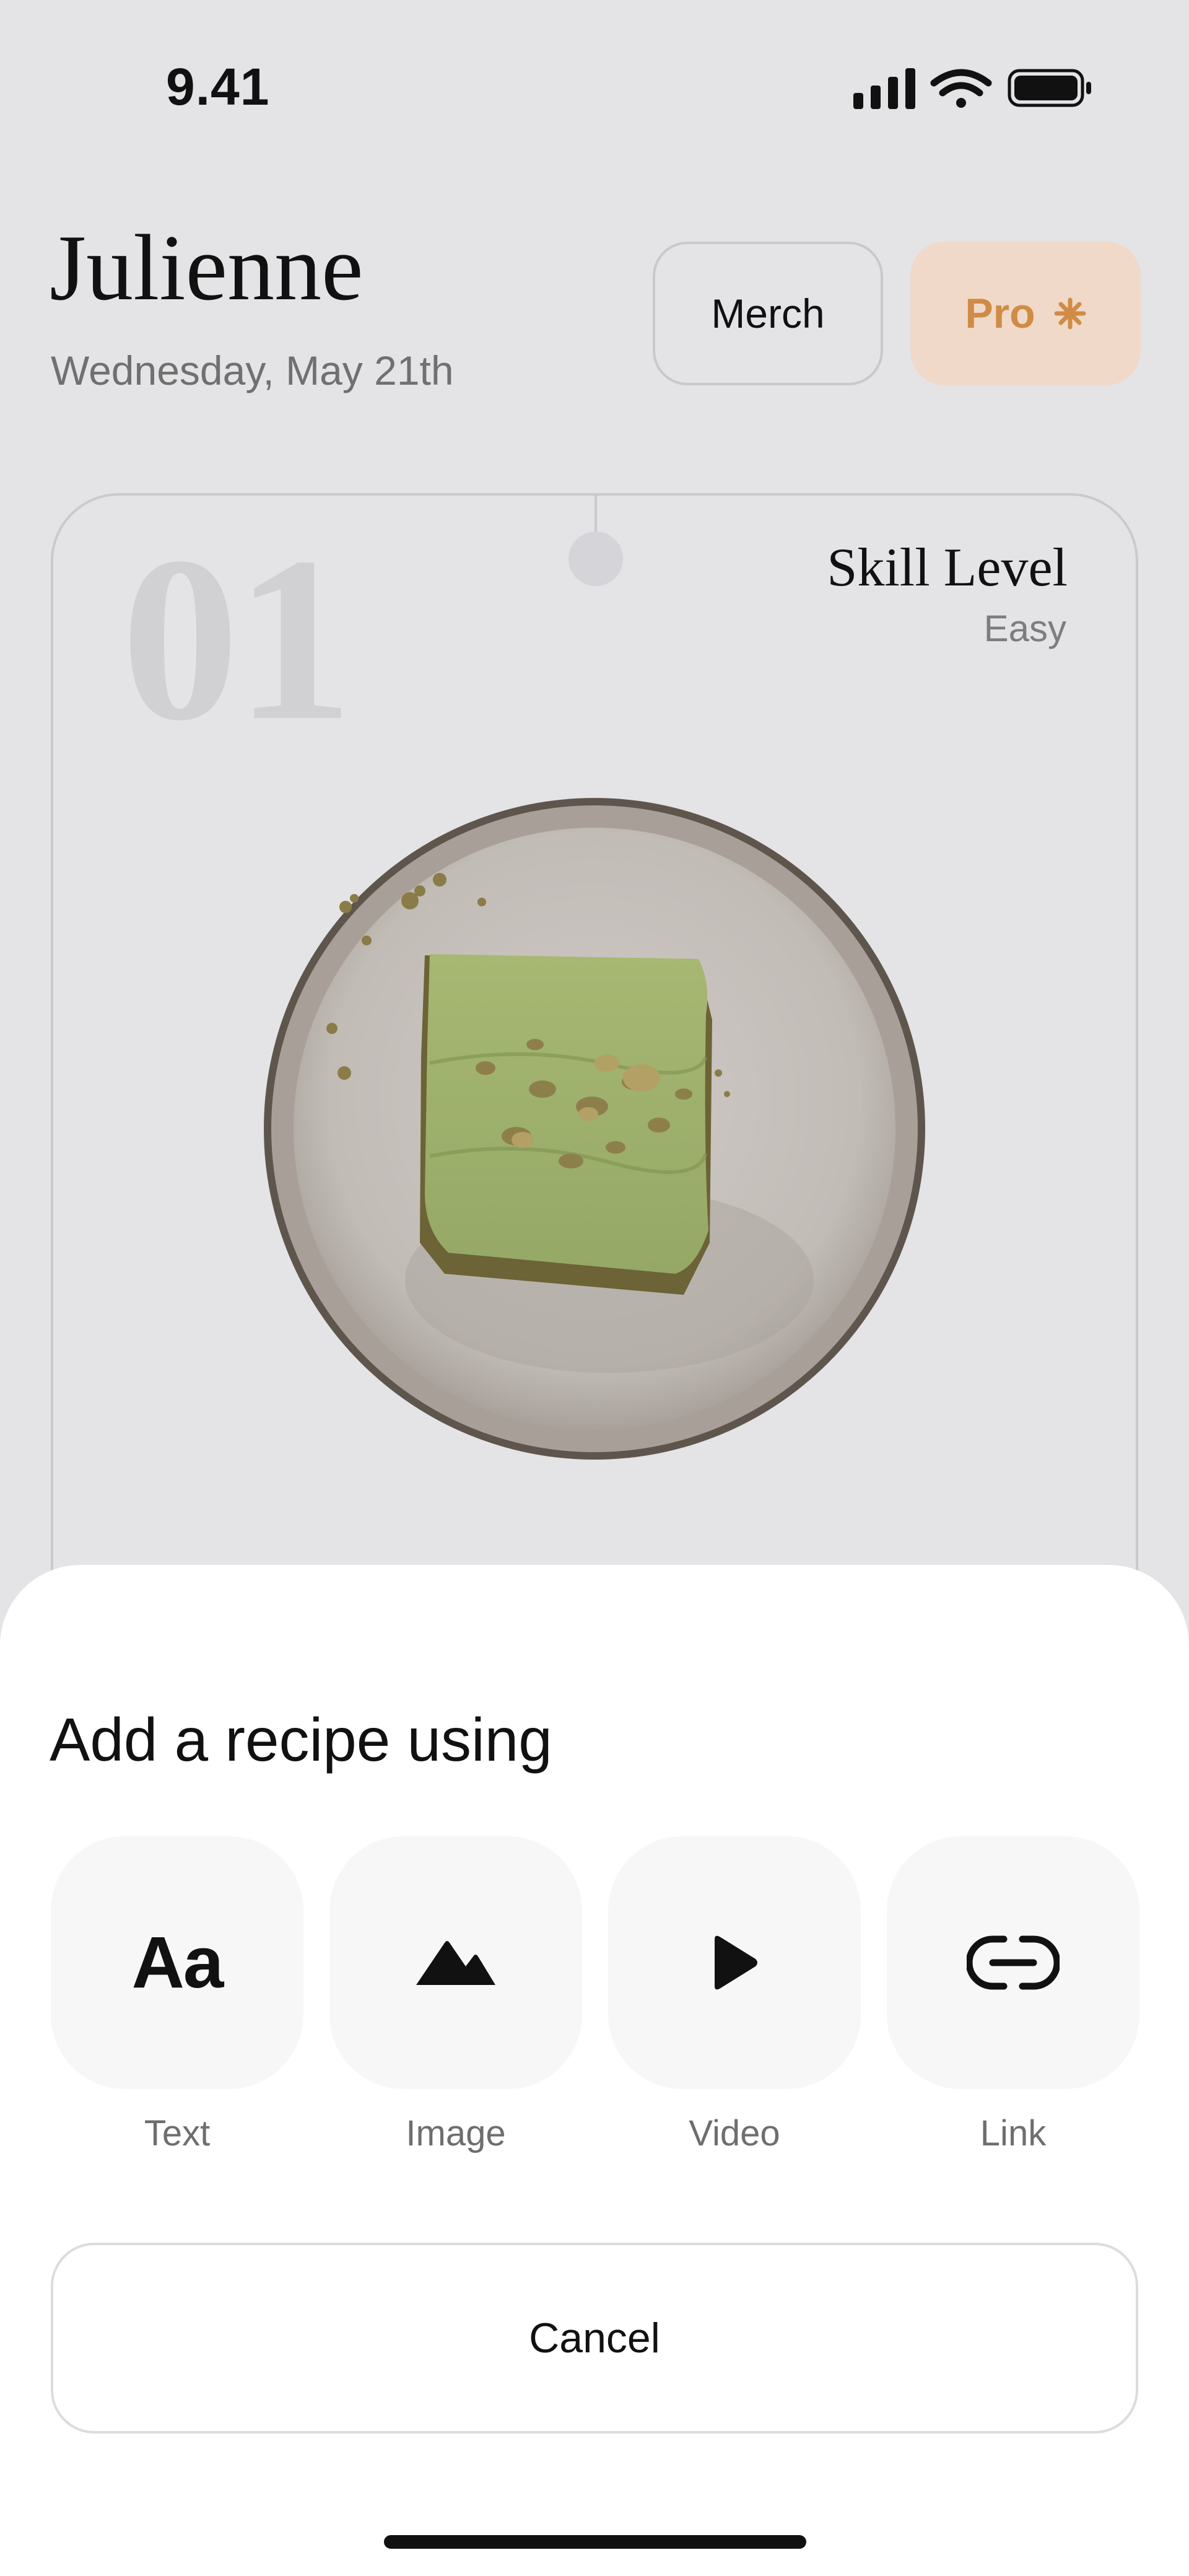  Describe the element at coordinates (734, 2133) in the screenshot. I see `option-label-video: Video` at that location.